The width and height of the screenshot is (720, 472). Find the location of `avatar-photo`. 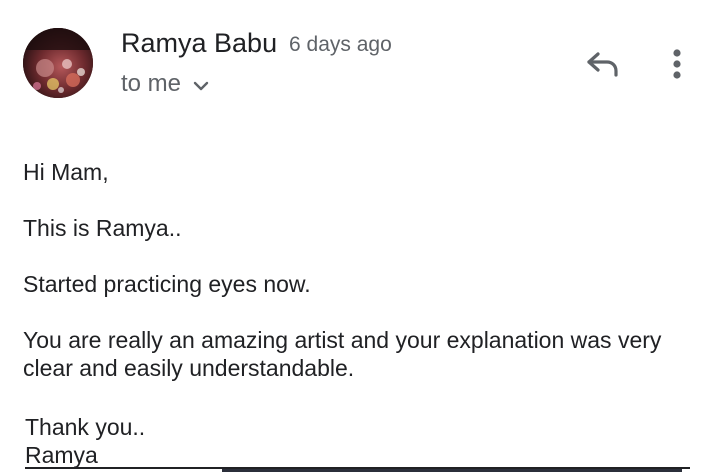

avatar-photo is located at coordinates (58, 63).